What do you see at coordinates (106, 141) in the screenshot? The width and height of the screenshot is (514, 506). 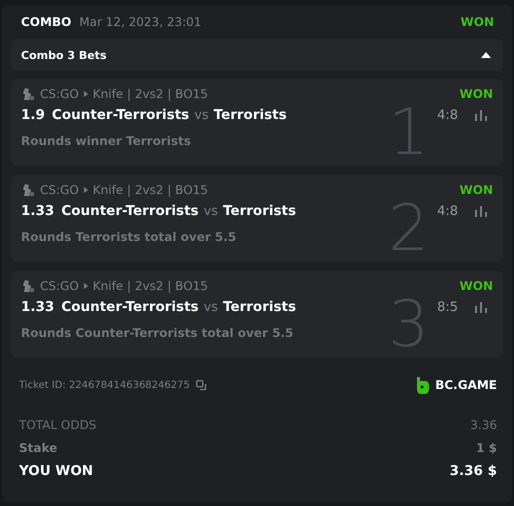 I see `market-label: Rounds winner Terrorists` at bounding box center [106, 141].